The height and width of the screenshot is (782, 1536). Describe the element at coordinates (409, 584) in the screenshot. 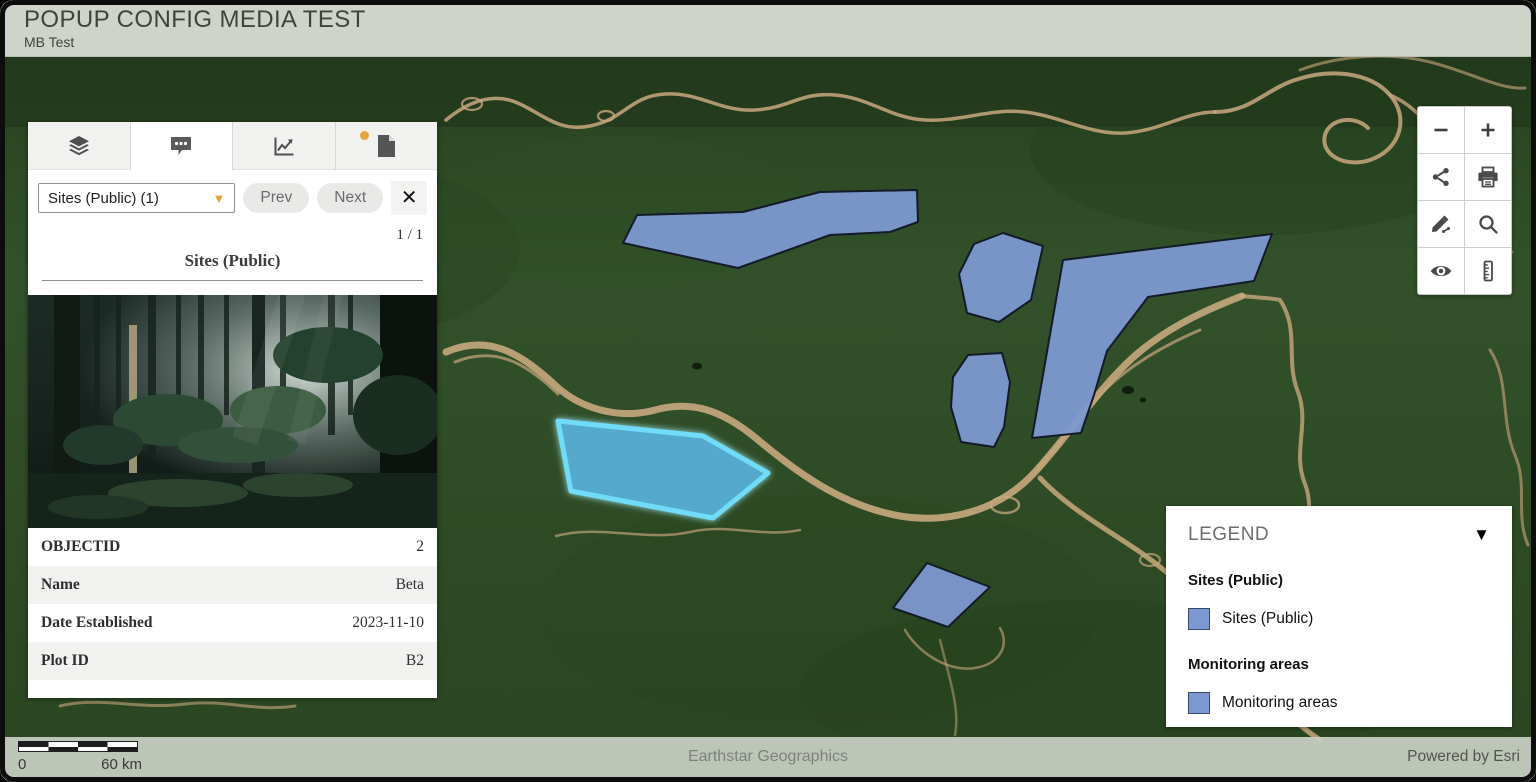

I see `attribute-value: Beta` at that location.